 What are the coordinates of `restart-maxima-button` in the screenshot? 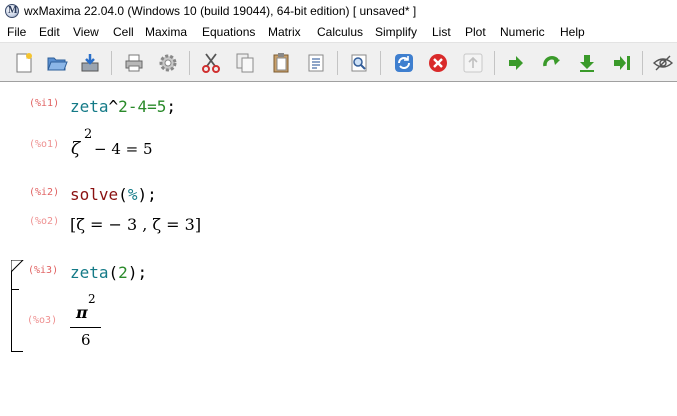 It's located at (404, 63).